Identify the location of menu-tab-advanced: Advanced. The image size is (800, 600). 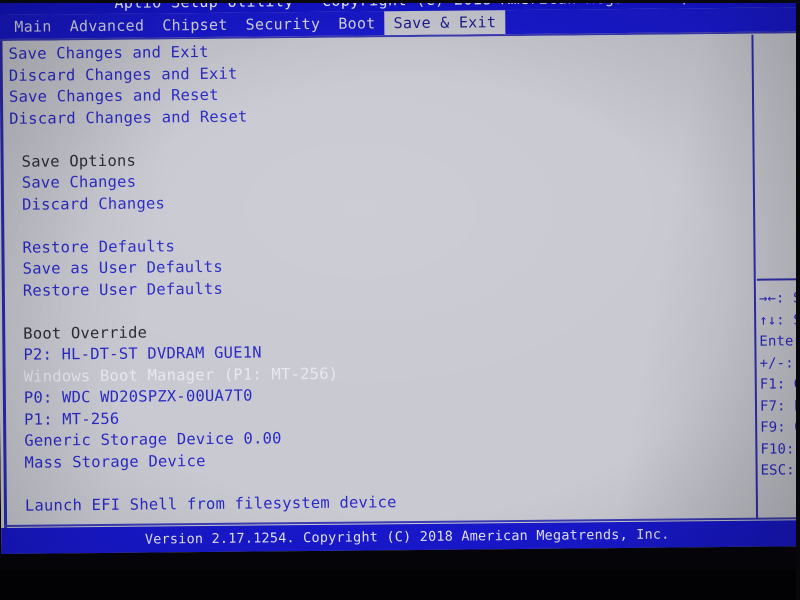
(107, 25).